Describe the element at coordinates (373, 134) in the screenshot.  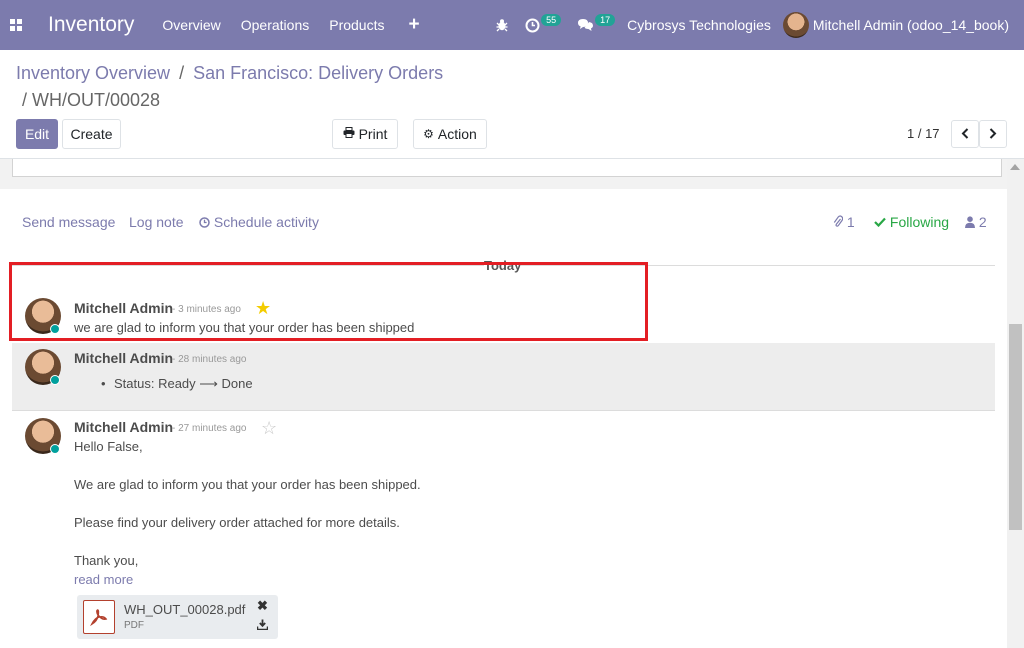
I see `print-label: Print` at that location.